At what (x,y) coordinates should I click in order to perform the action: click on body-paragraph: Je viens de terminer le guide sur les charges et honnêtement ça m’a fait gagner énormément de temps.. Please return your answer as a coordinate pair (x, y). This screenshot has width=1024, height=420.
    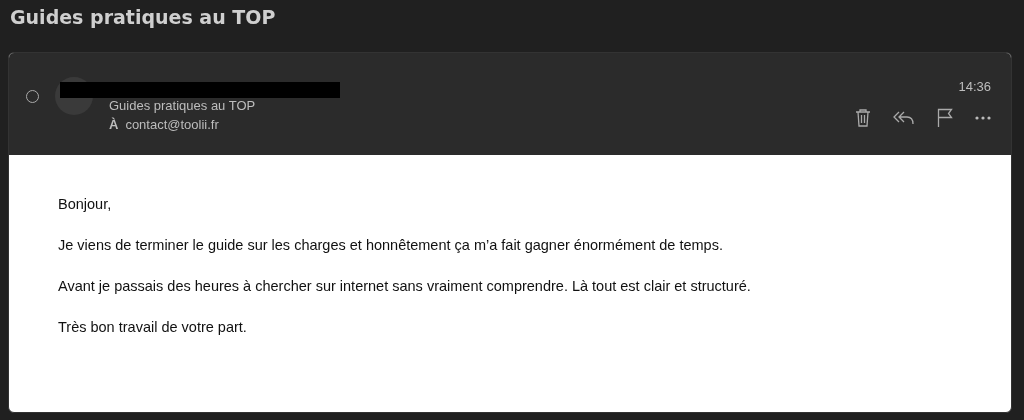
    Looking at the image, I should click on (390, 245).